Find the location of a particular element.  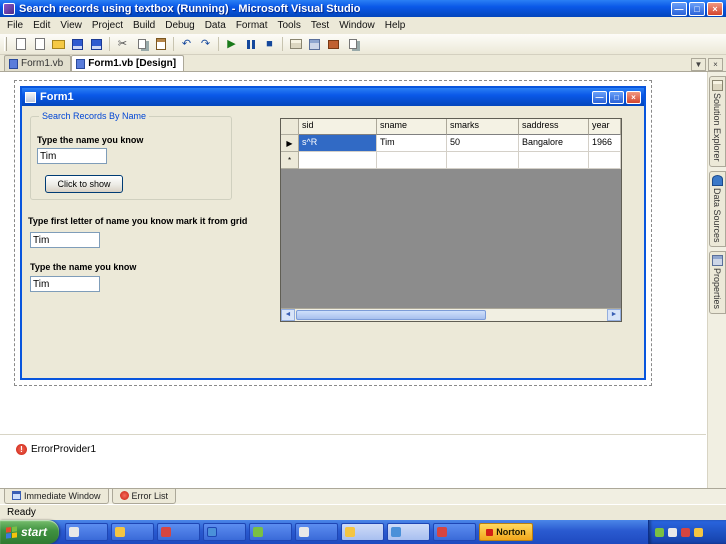

tray-icon-red is located at coordinates (685, 532).